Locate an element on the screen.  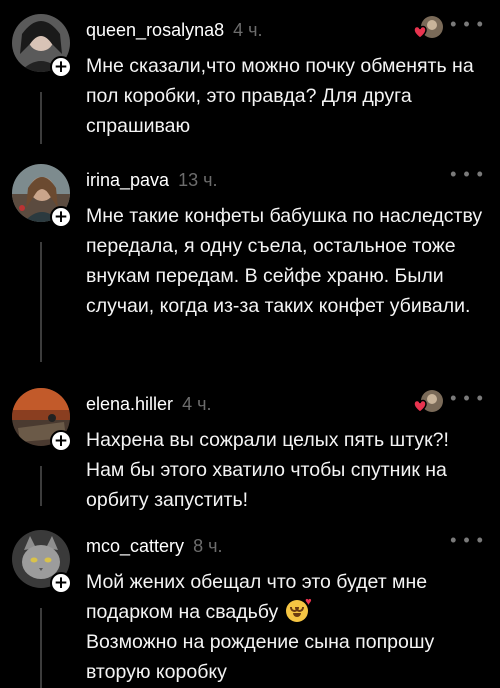
comment-header: mco_cattery 8 ч. is located at coordinates (154, 546).